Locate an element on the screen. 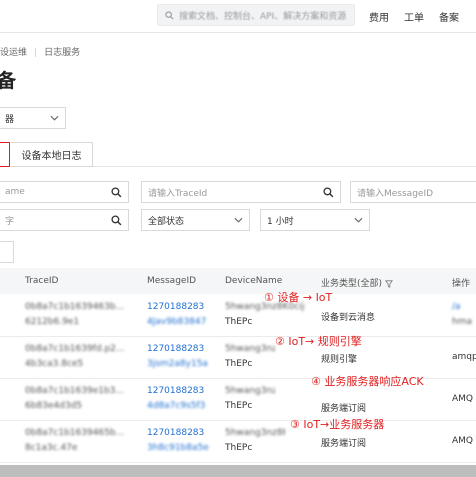 The width and height of the screenshot is (476, 477). table-header: TraceID MessageID DeviceName 业务类型(全部) 操作 is located at coordinates (238, 281).